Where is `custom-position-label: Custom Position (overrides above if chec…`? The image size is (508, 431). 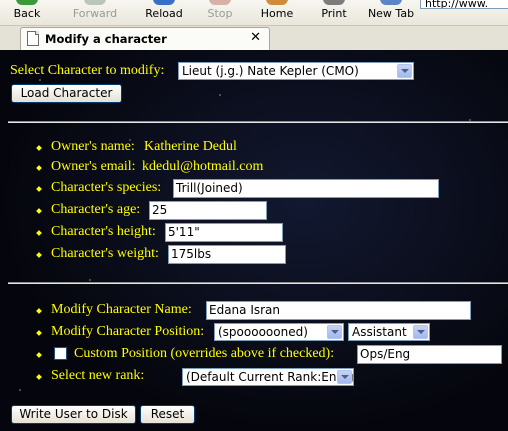
custom-position-label: Custom Position (overrides above if chec… is located at coordinates (204, 353).